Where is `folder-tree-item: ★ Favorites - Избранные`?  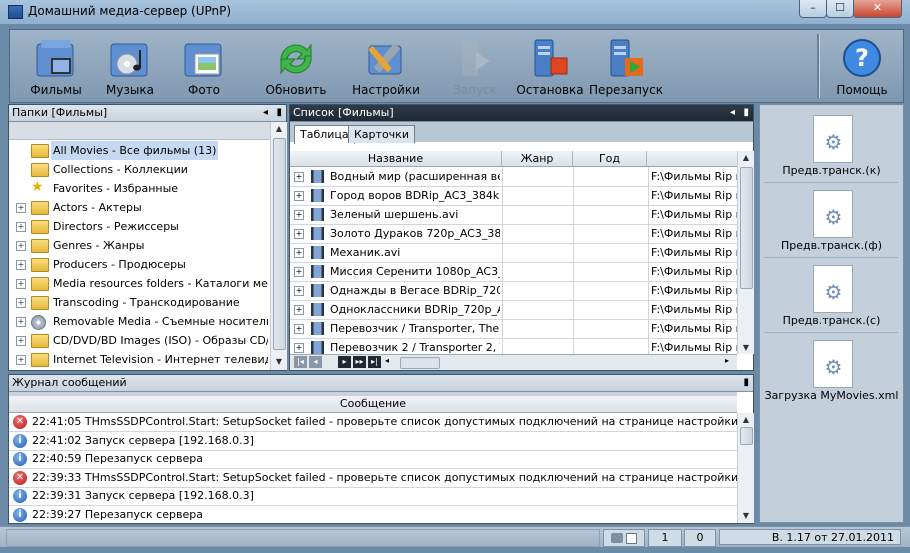 folder-tree-item: ★ Favorites - Избранные is located at coordinates (138, 188).